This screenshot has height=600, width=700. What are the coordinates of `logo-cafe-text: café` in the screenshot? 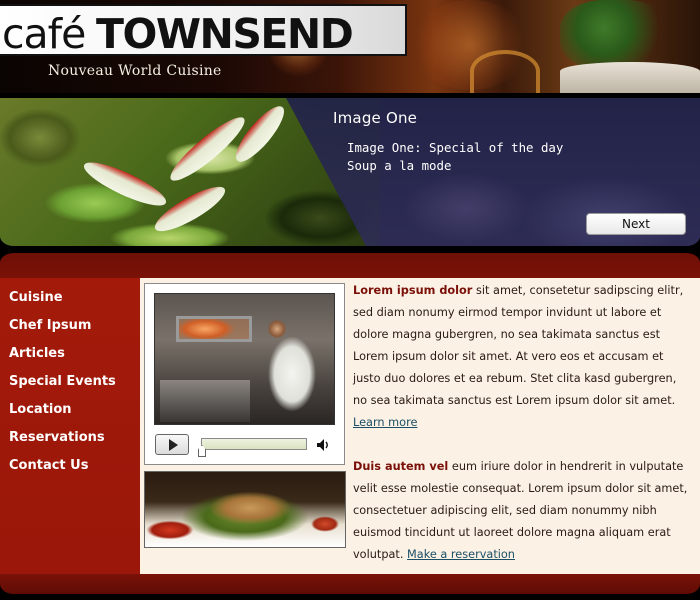 It's located at (44, 34).